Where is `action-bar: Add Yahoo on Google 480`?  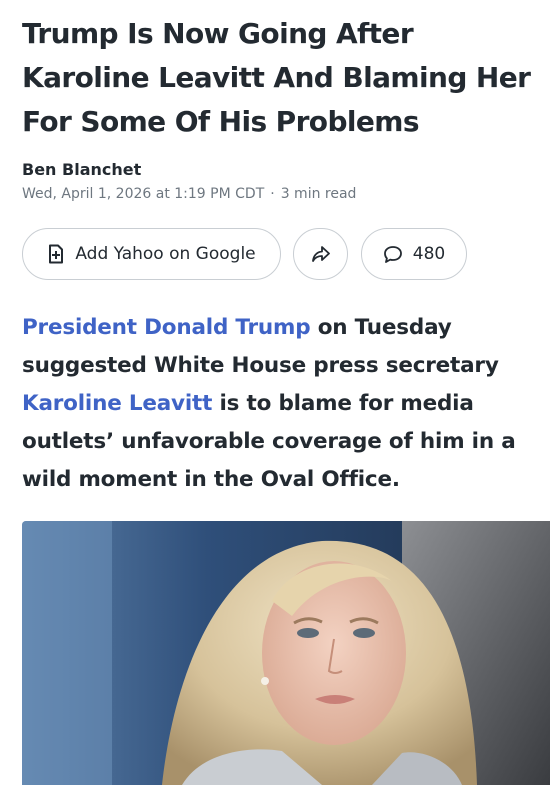 action-bar: Add Yahoo on Google 480 is located at coordinates (282, 255).